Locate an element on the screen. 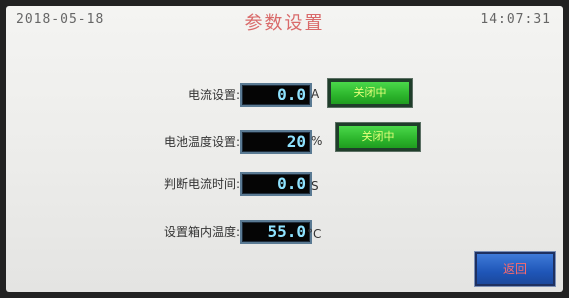  judge-current-time-value: 0.0 is located at coordinates (276, 184).